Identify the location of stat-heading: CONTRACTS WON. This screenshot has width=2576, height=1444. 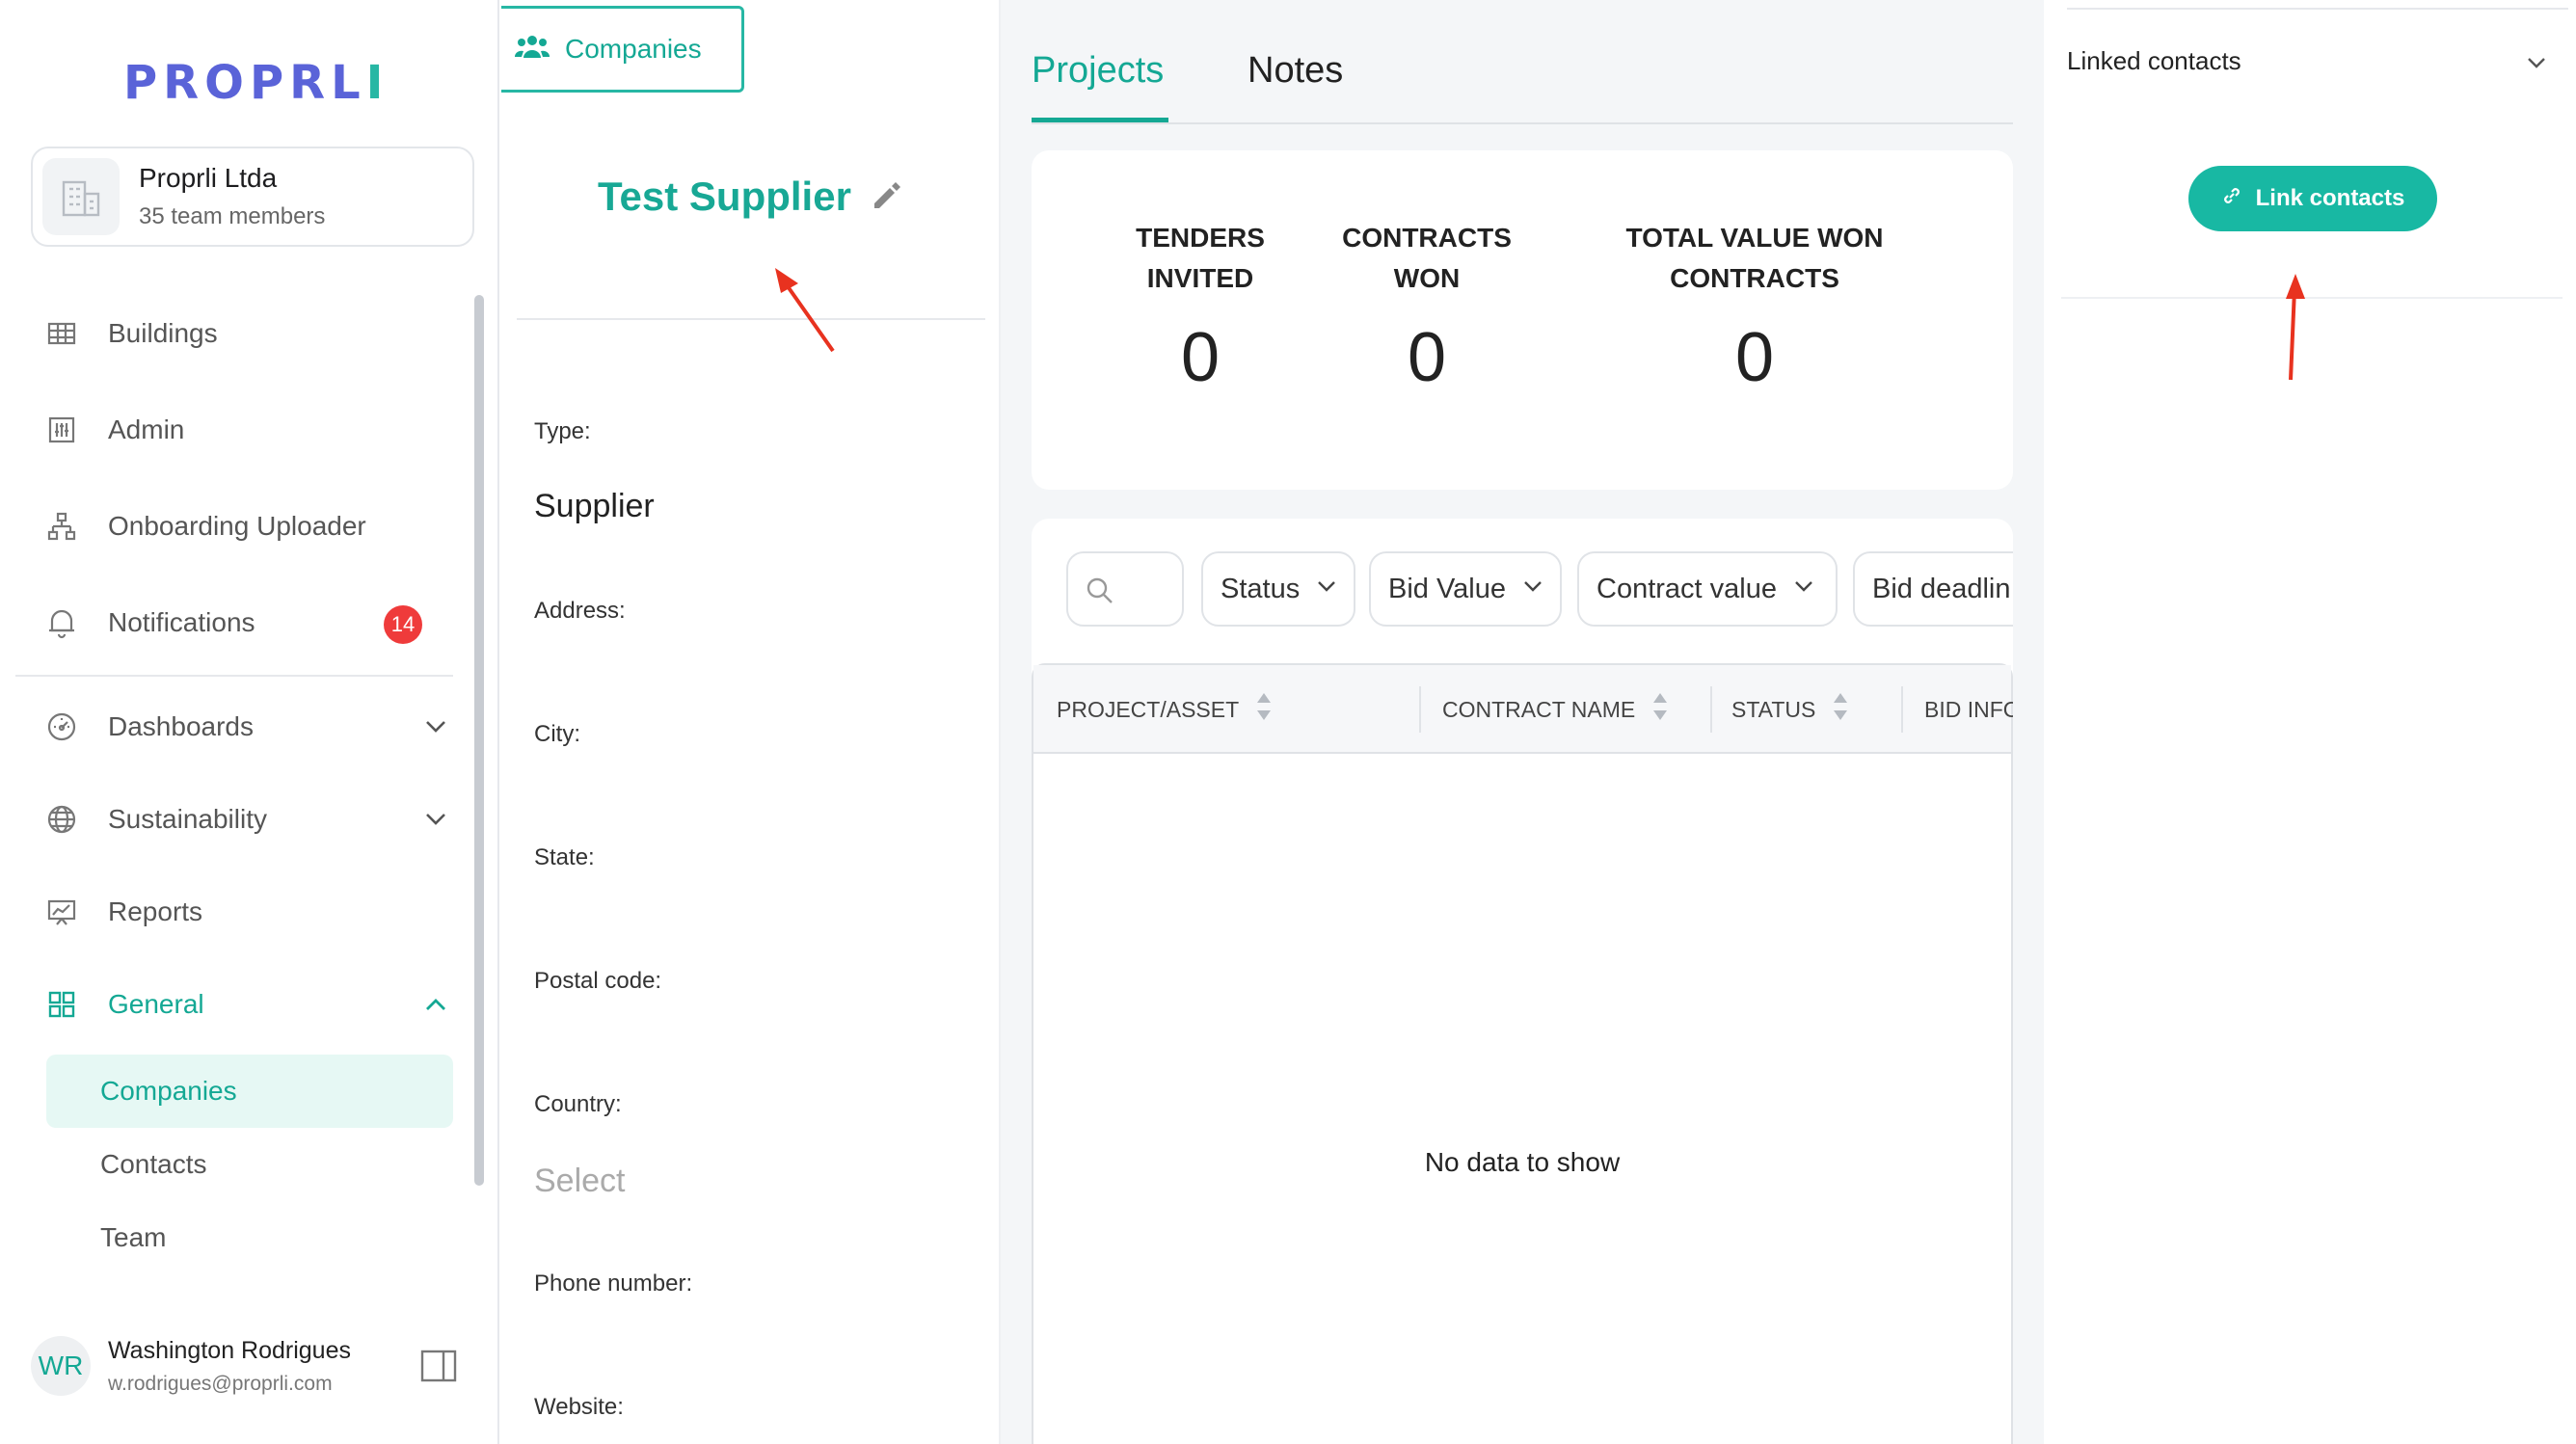
(1427, 258).